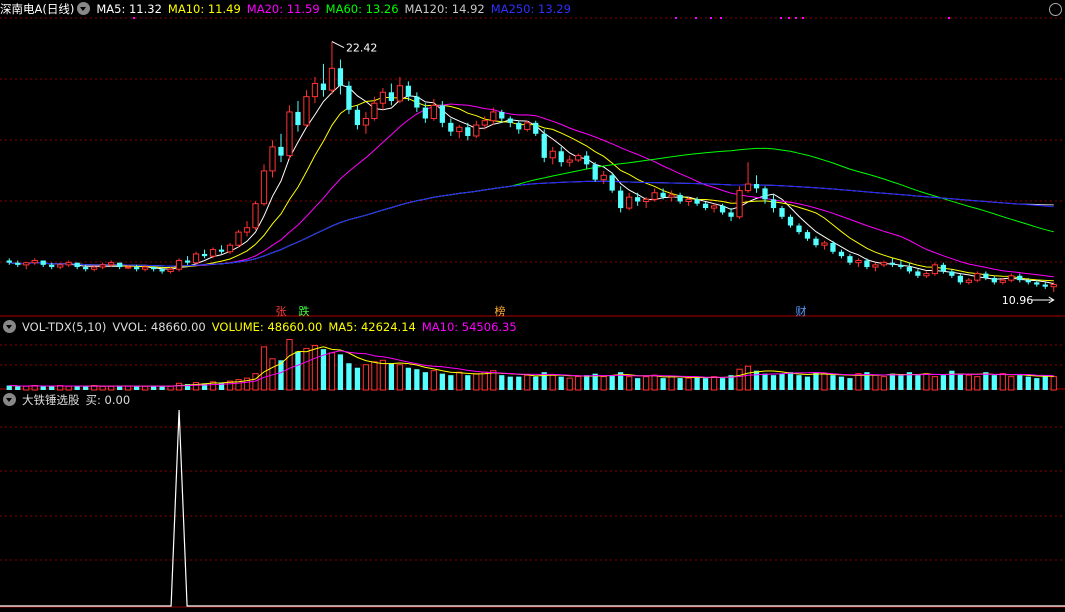 This screenshot has height=612, width=1065. I want to click on ma250-line, so click(531, 223).